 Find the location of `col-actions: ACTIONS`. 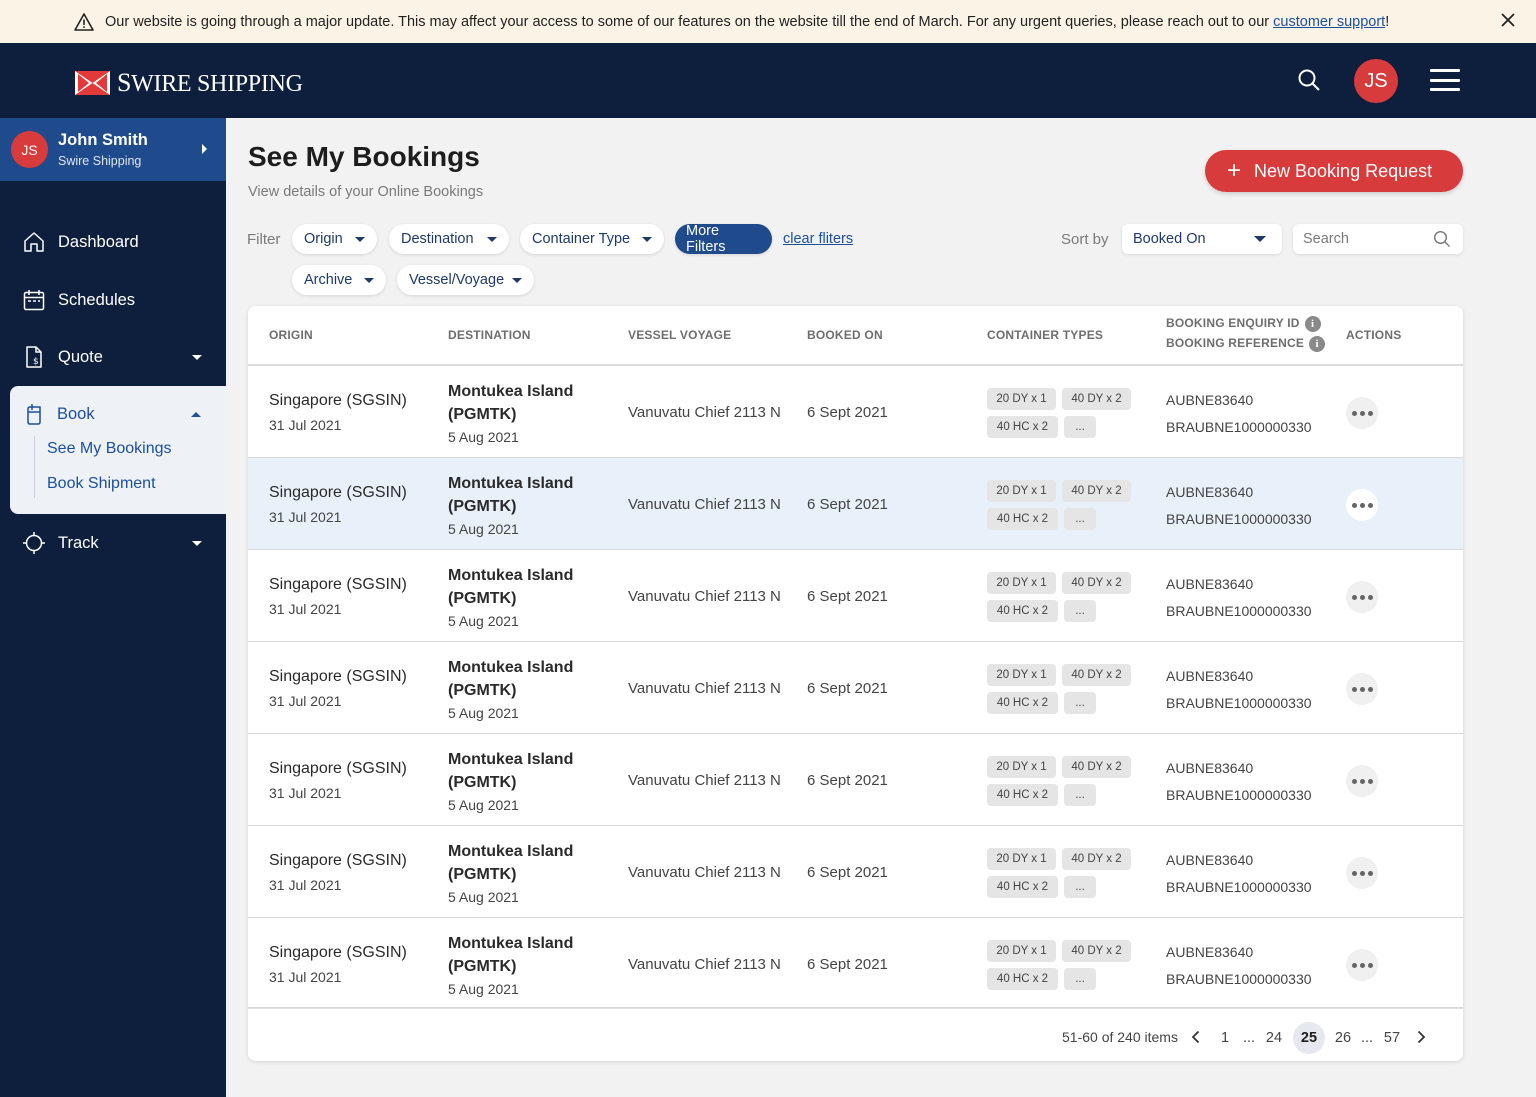

col-actions: ACTIONS is located at coordinates (1374, 335).